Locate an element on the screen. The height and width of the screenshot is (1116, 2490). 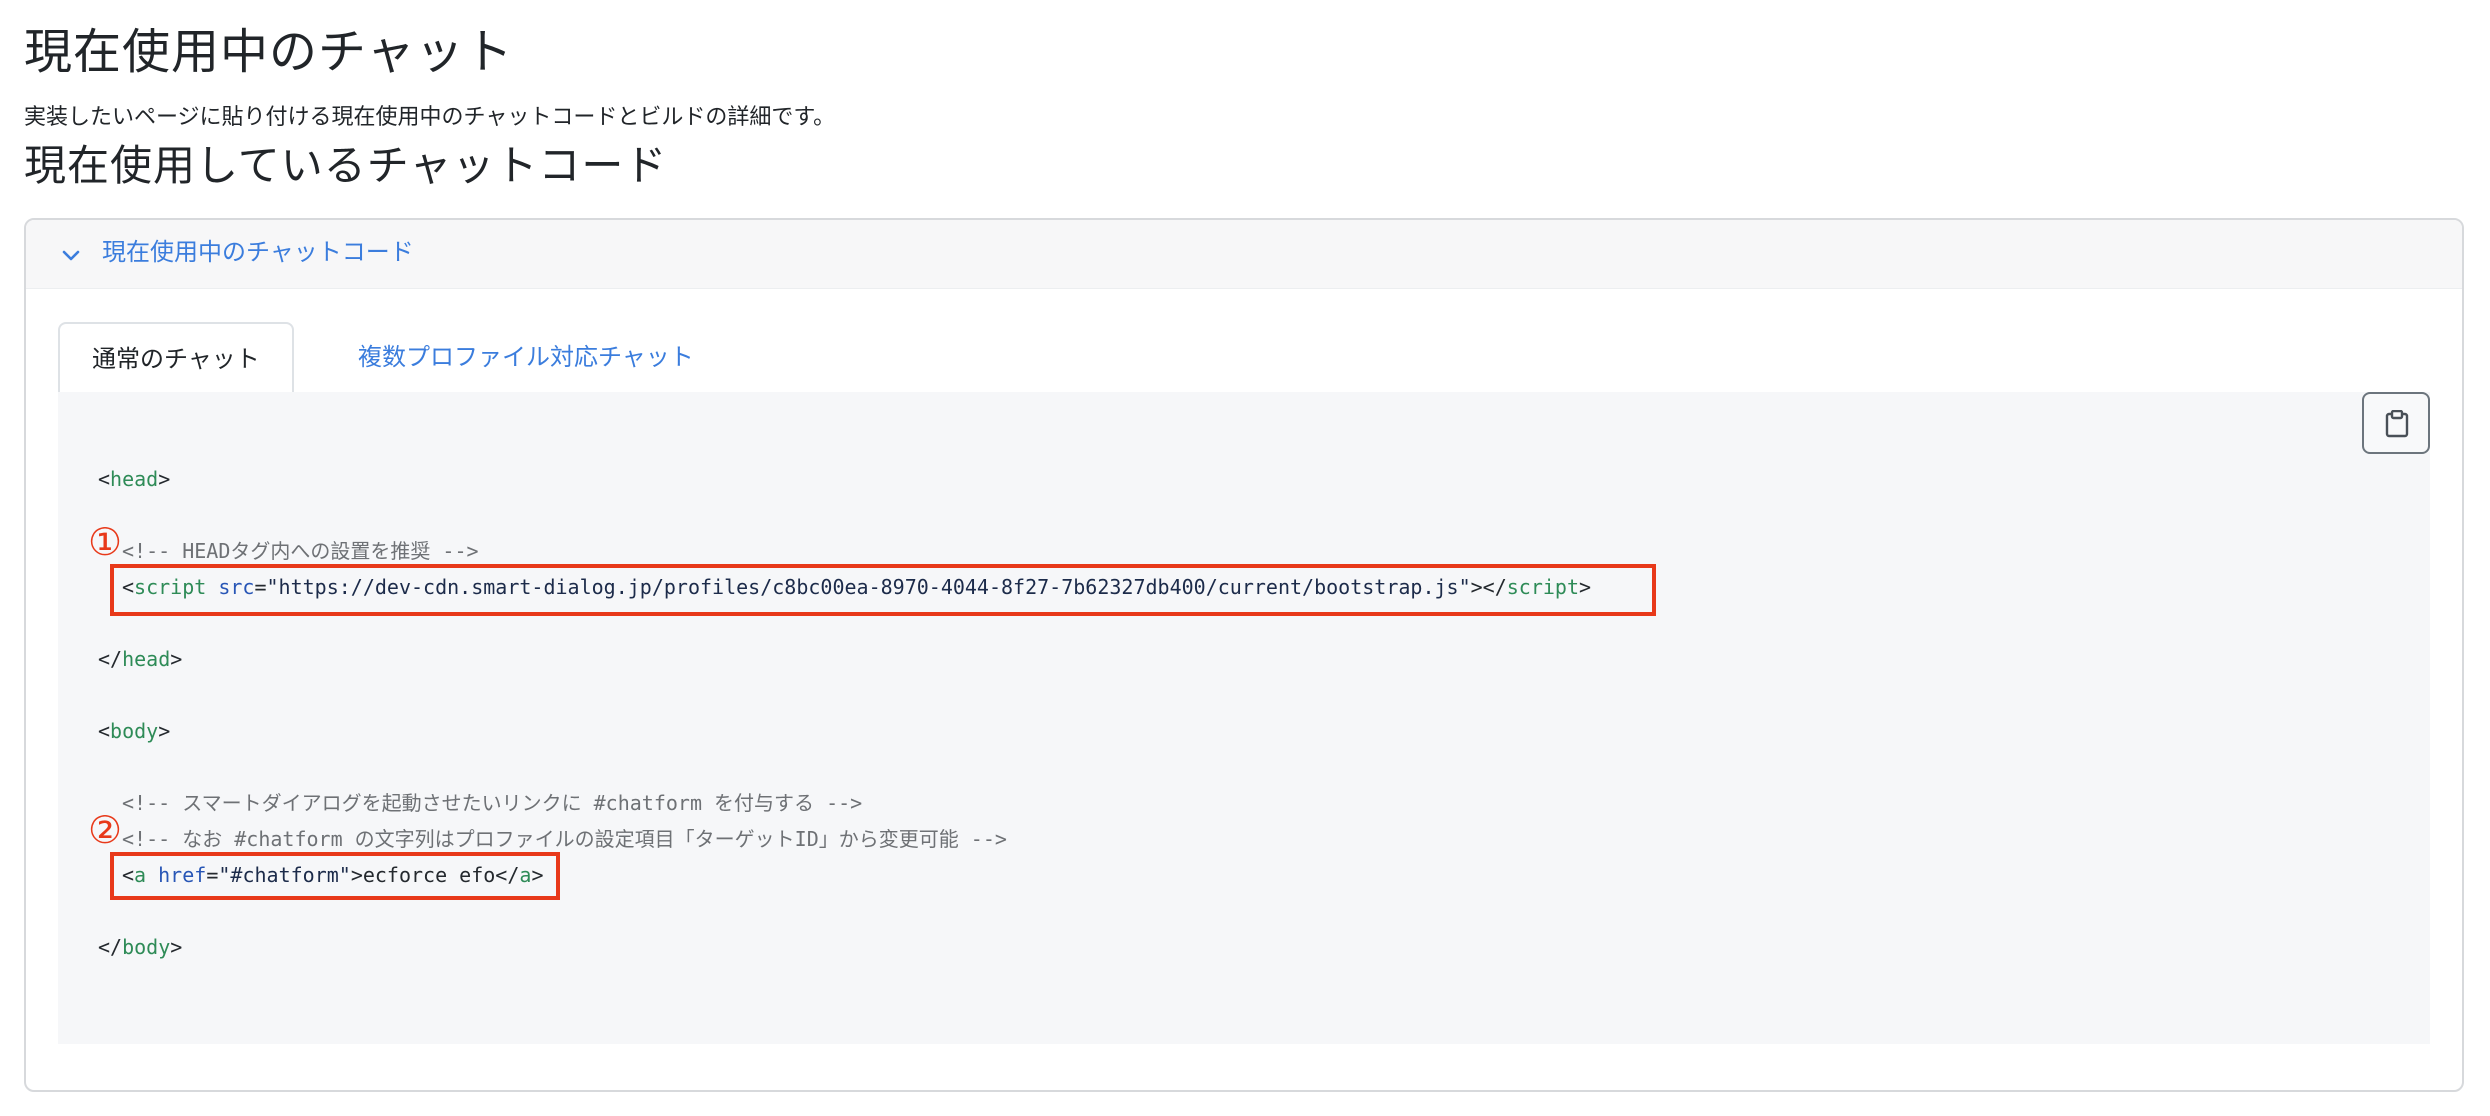
accordion-header: 現在使用中のチャットコード is located at coordinates (1244, 254).